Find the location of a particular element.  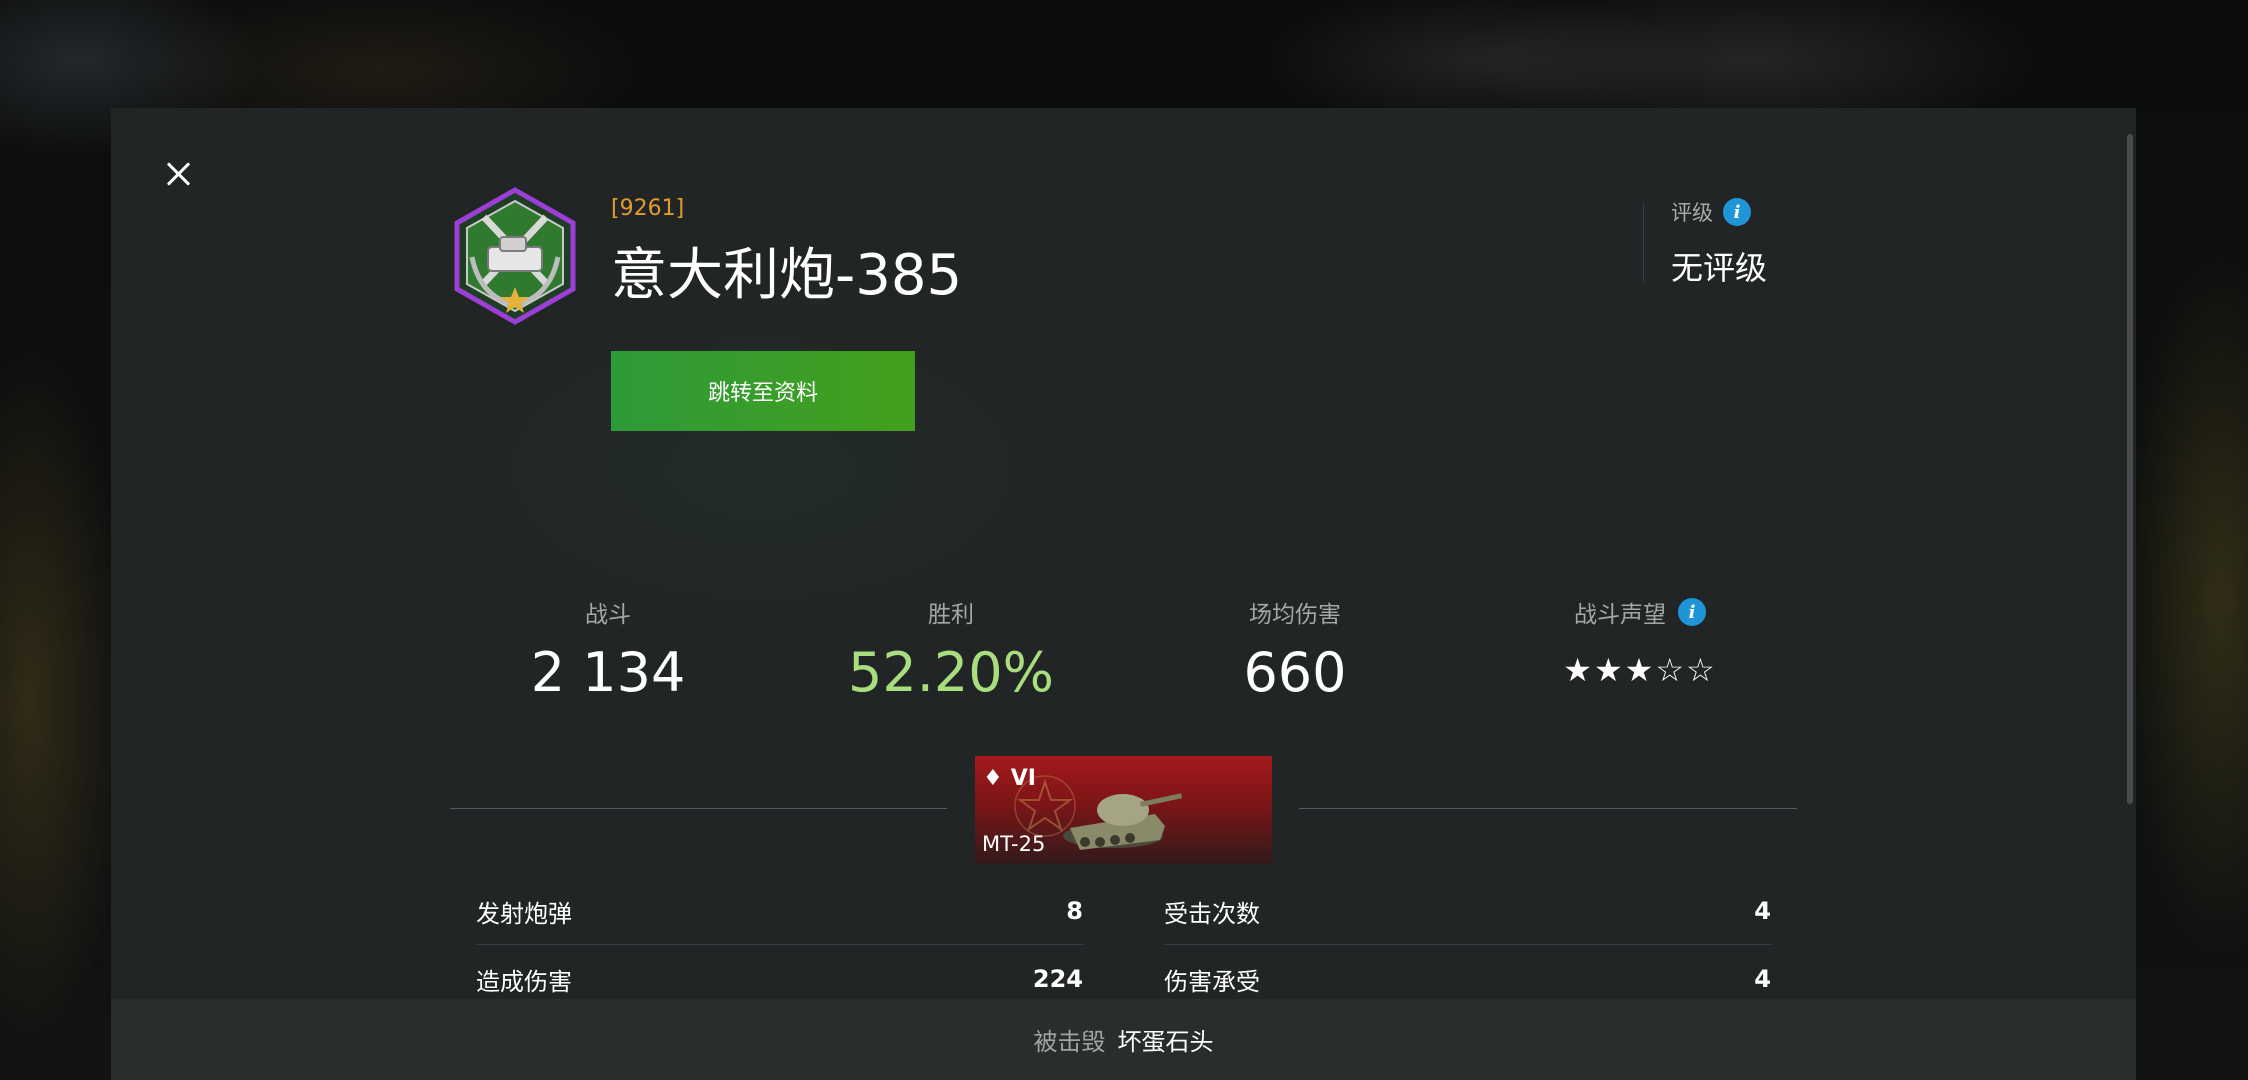

scrollbar is located at coordinates (2130, 469).